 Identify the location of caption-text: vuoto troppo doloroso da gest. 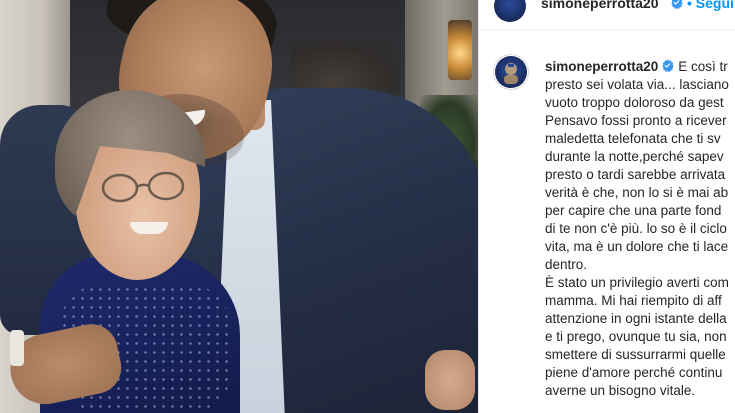
(634, 102).